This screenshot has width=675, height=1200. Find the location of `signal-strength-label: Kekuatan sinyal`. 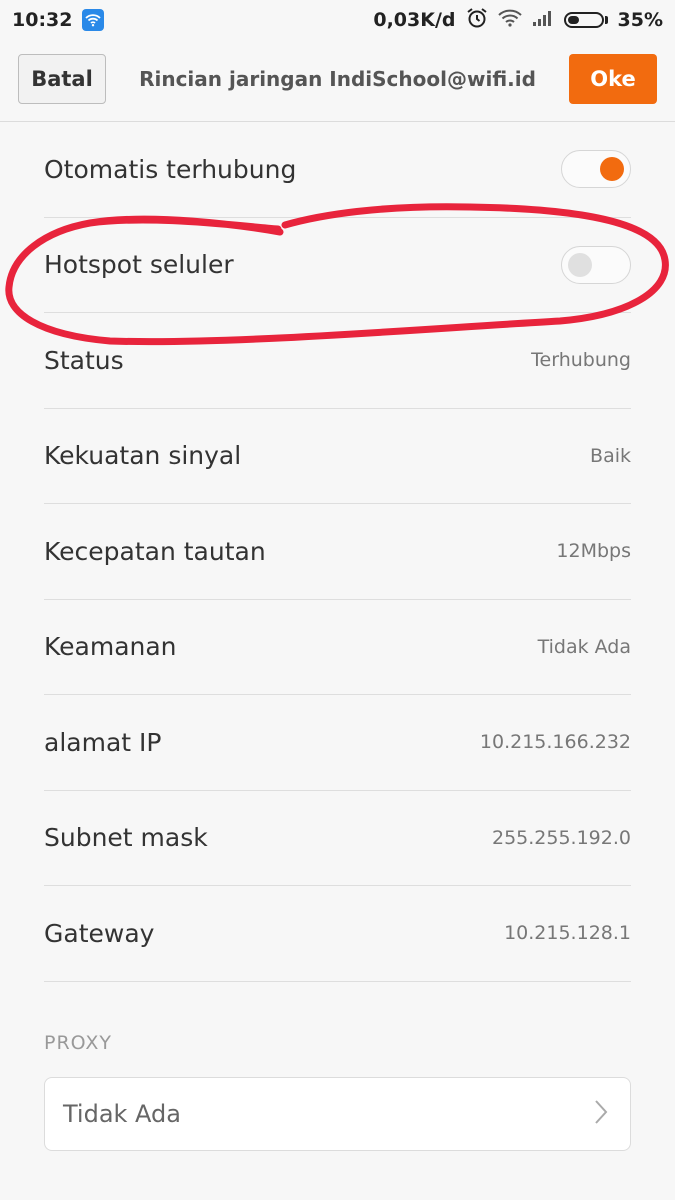

signal-strength-label: Kekuatan sinyal is located at coordinates (143, 456).